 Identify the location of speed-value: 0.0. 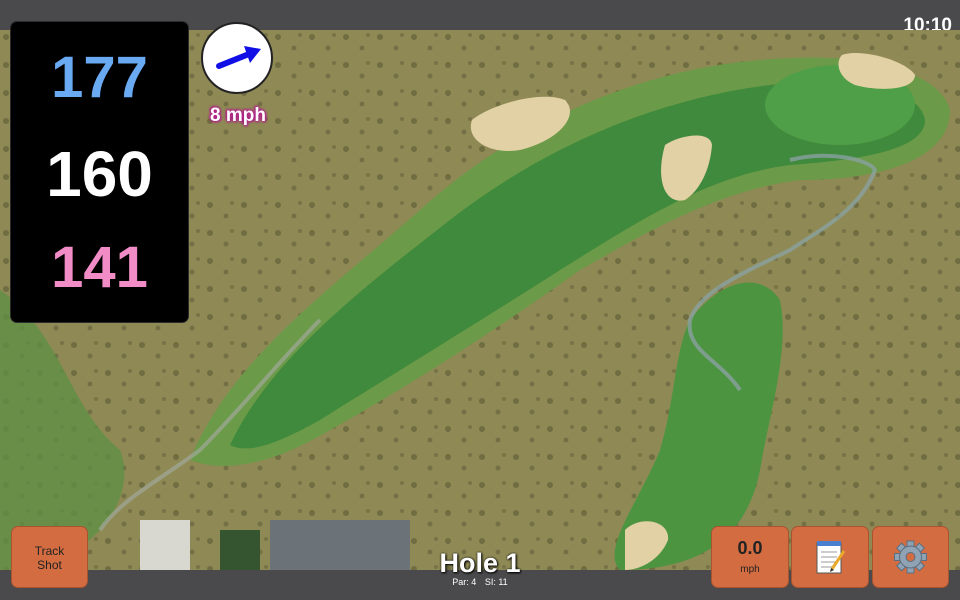
(750, 548).